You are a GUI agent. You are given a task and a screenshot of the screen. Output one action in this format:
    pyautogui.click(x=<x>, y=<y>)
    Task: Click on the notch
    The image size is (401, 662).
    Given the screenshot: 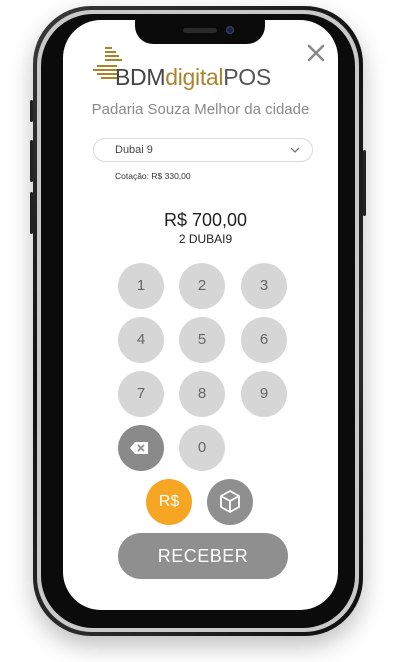 What is the action you would take?
    pyautogui.click(x=200, y=32)
    